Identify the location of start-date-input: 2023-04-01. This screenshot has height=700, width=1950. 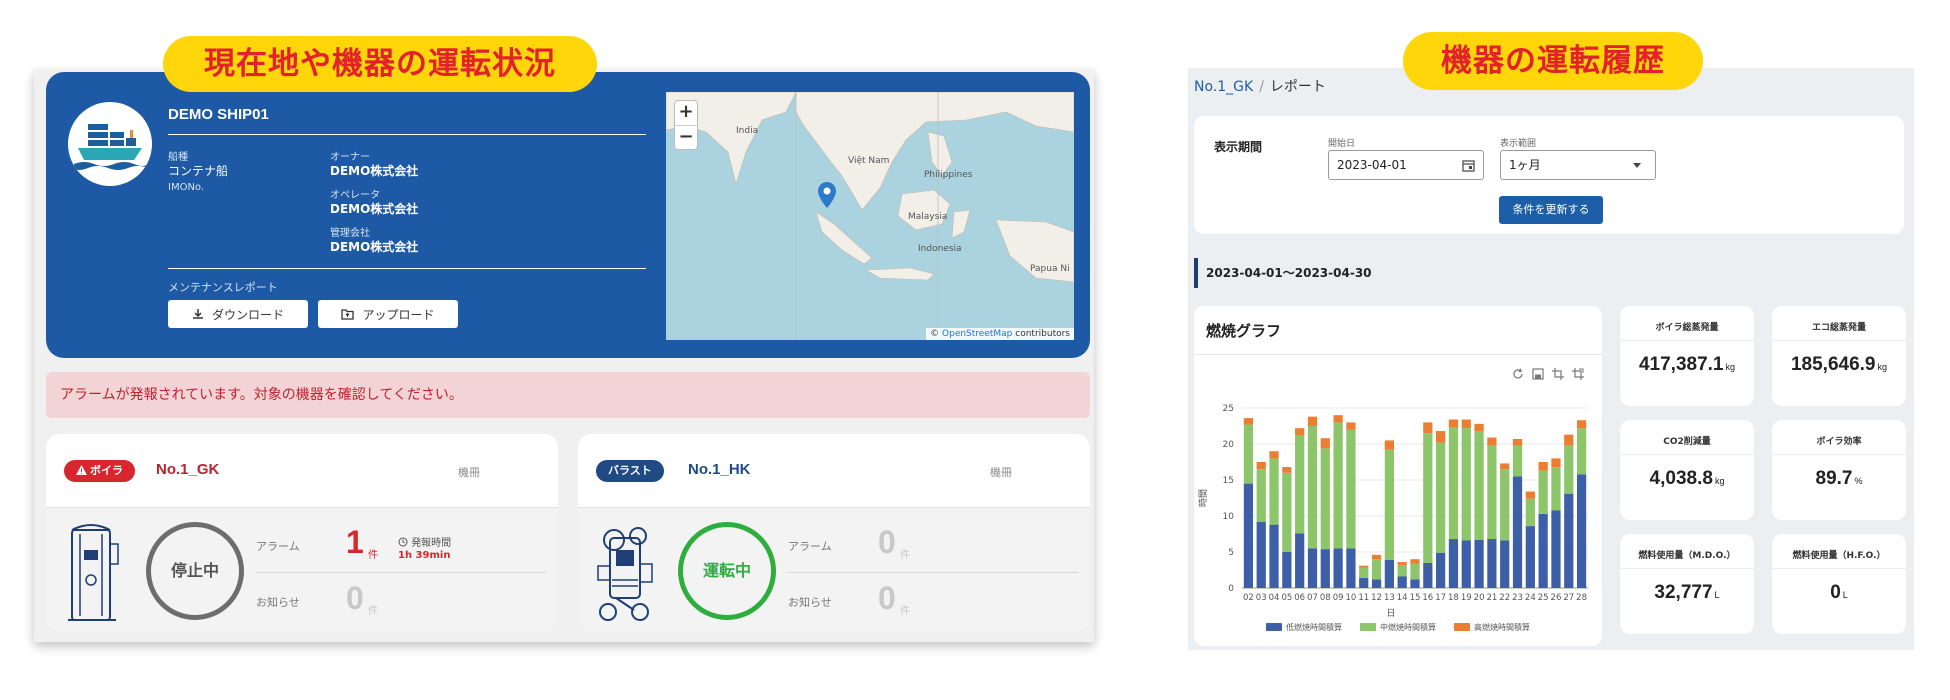
(1406, 165).